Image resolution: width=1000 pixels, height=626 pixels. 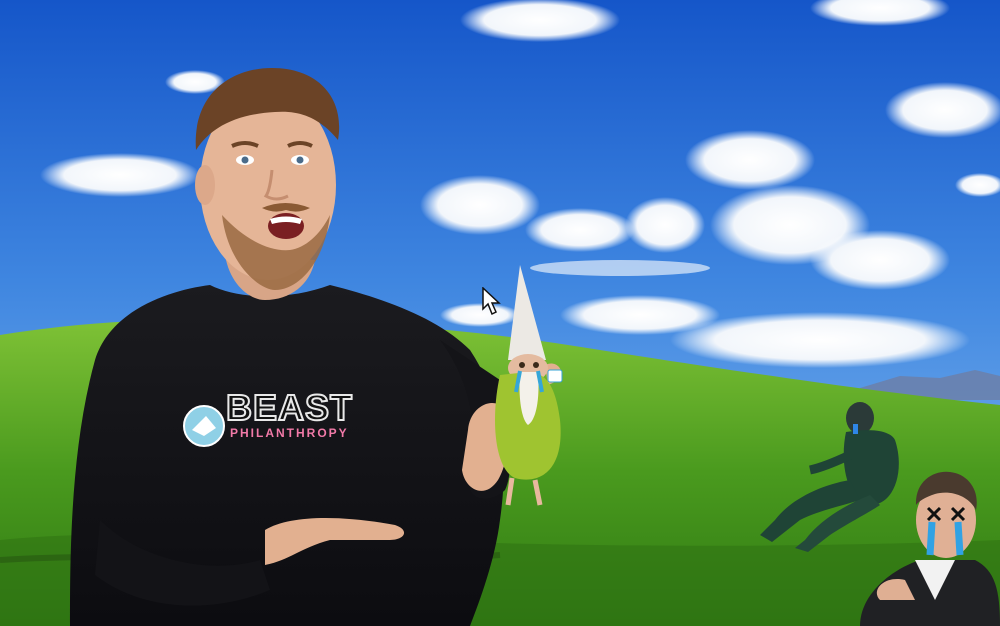 I want to click on mouse-pointer-icon, so click(x=491, y=301).